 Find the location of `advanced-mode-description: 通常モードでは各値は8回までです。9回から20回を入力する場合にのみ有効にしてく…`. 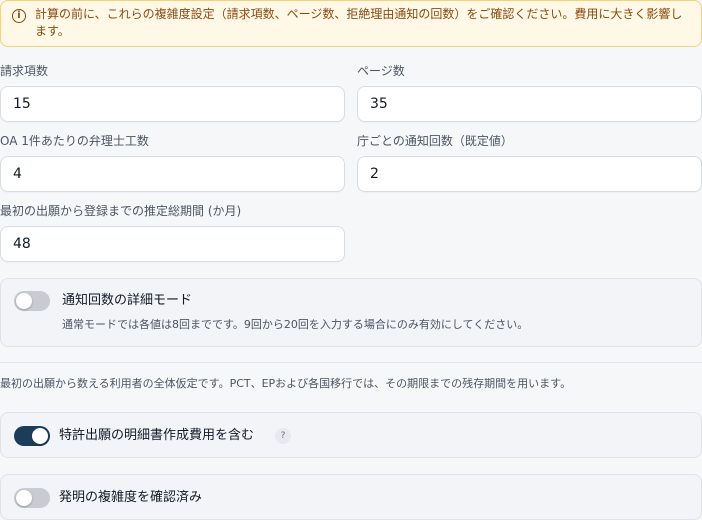

advanced-mode-description: 通常モードでは各値は8回までです。9回から20回を入力する場合にのみ有効にしてく… is located at coordinates (295, 324).